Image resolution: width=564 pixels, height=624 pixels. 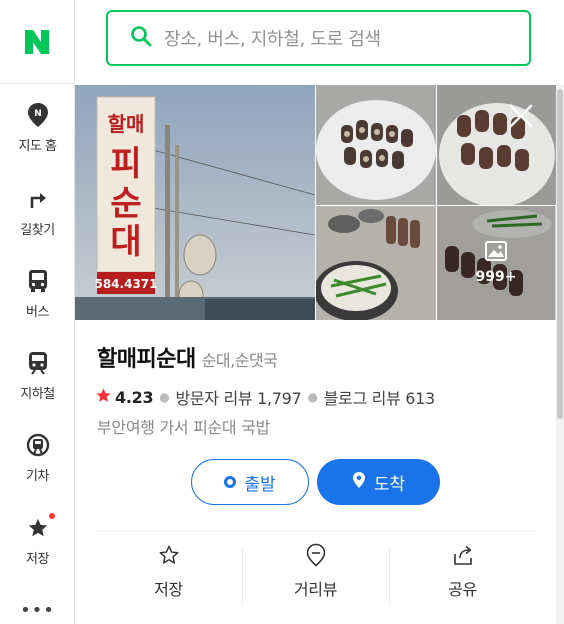 What do you see at coordinates (37, 146) in the screenshot?
I see `sidebar-label: 지도 홈` at bounding box center [37, 146].